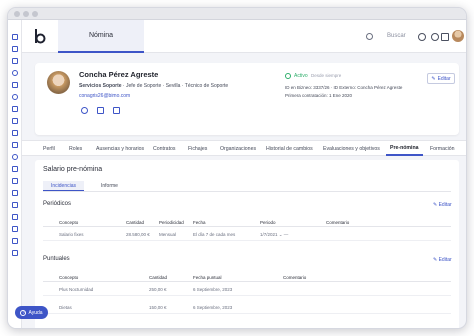 The height and width of the screenshot is (336, 474). I want to click on nav-evaluation-icon, so click(15, 169).